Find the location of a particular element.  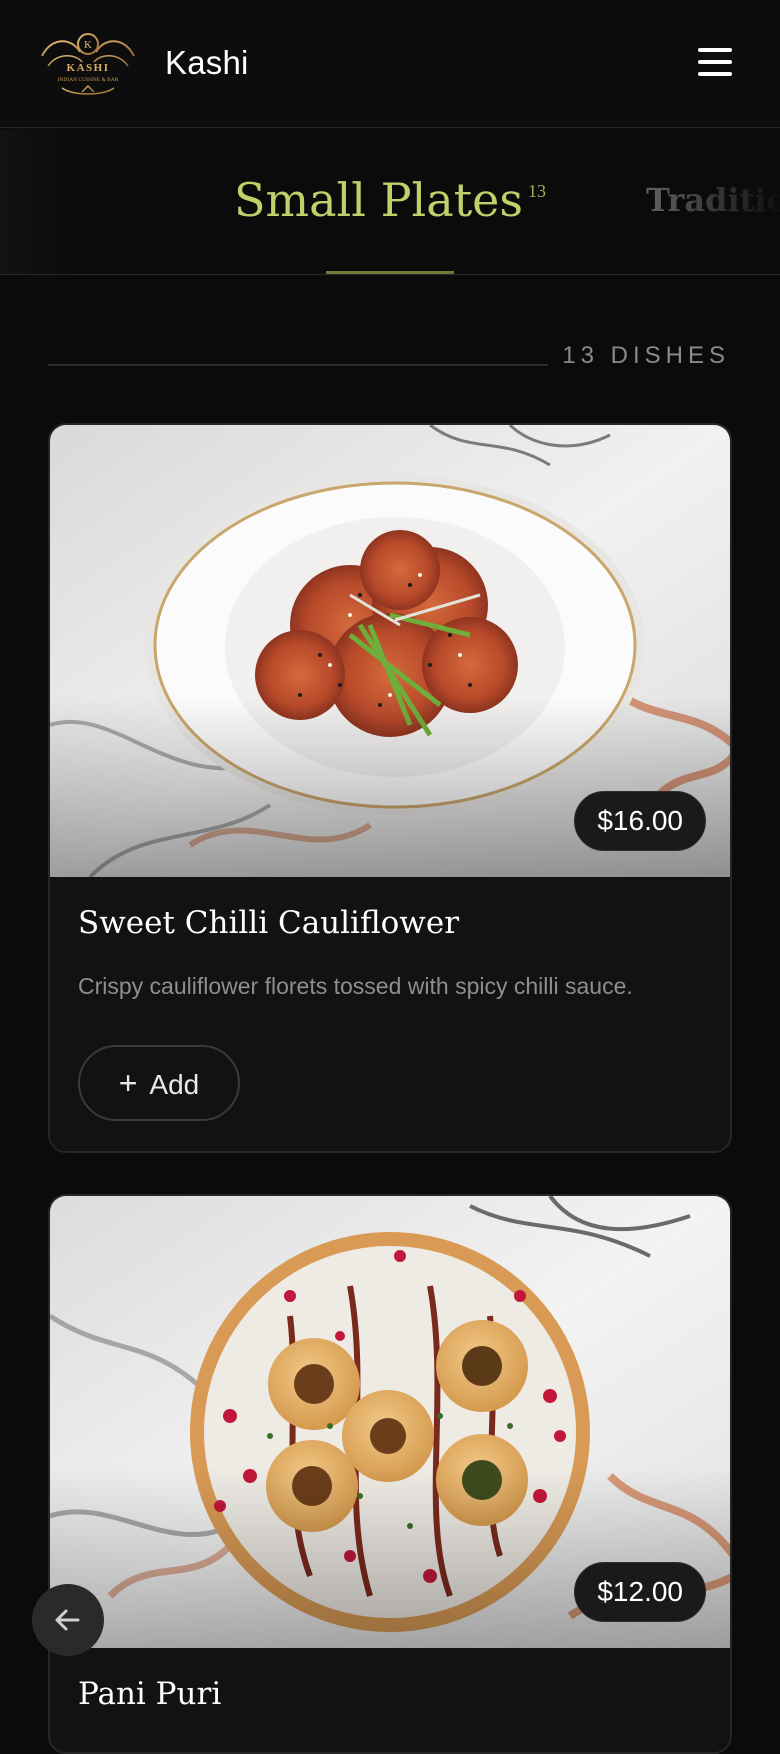

tab-traditional: Traditional is located at coordinates (713, 200).